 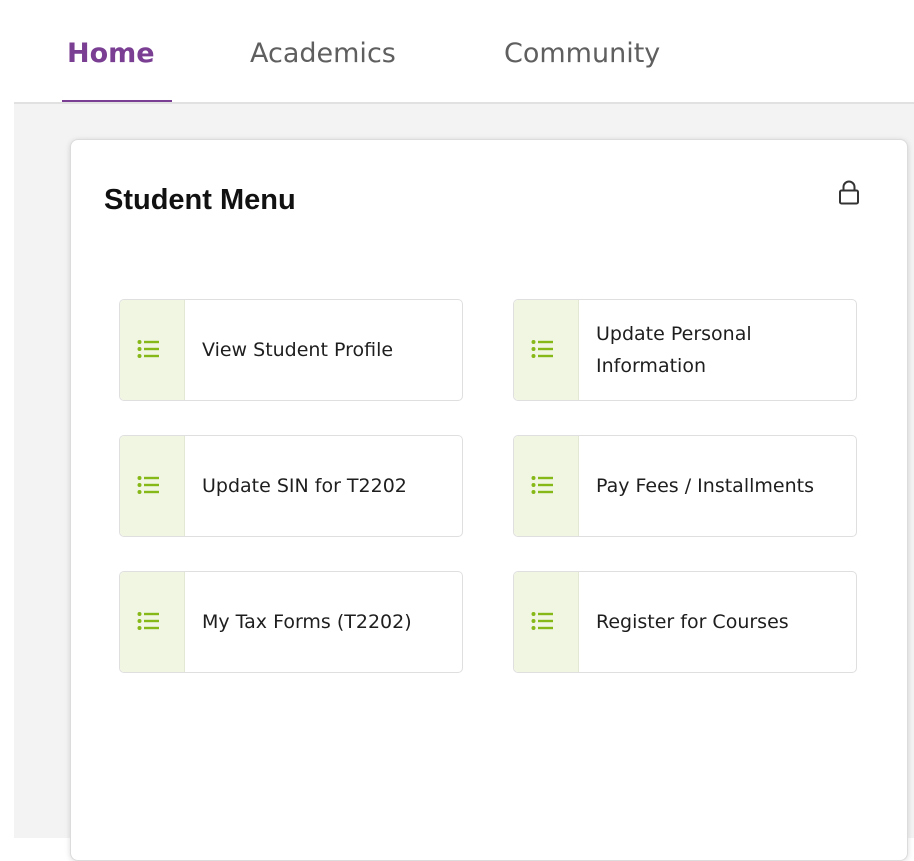 I want to click on menu-item-update-personal-information: Update Personal Information, so click(x=685, y=350).